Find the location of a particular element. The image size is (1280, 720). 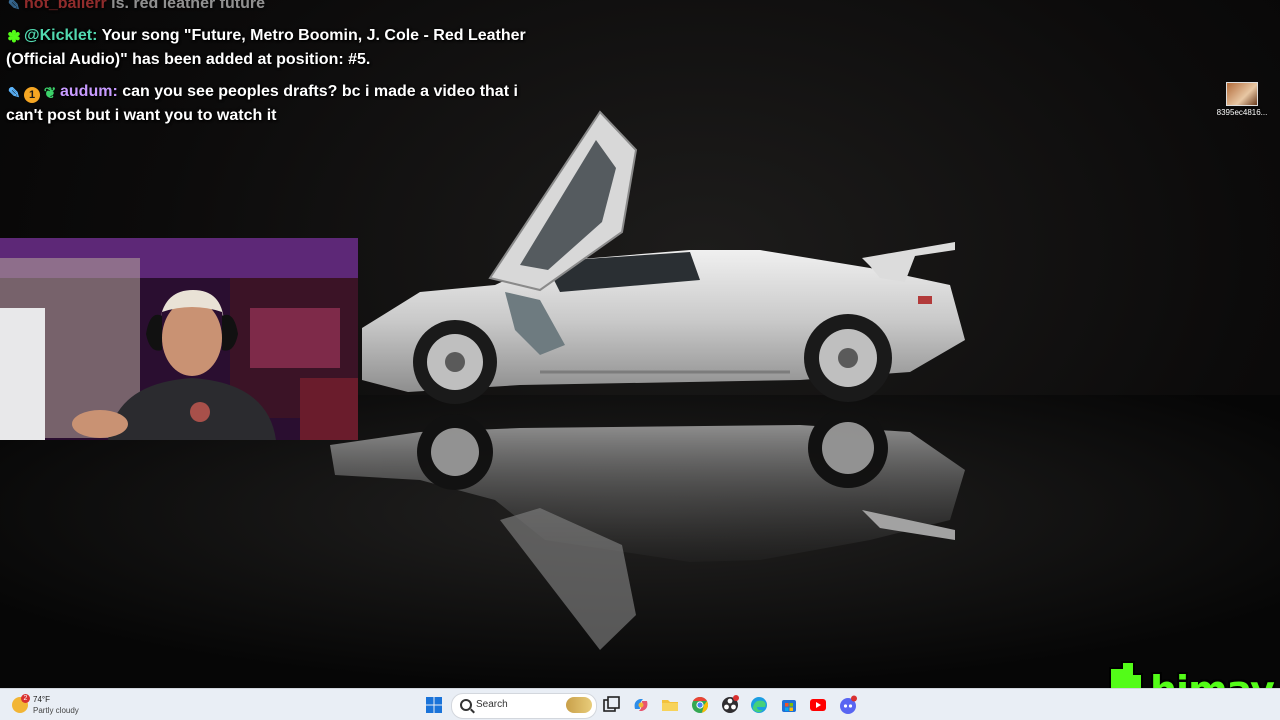

windows-start-icon is located at coordinates (434, 705).